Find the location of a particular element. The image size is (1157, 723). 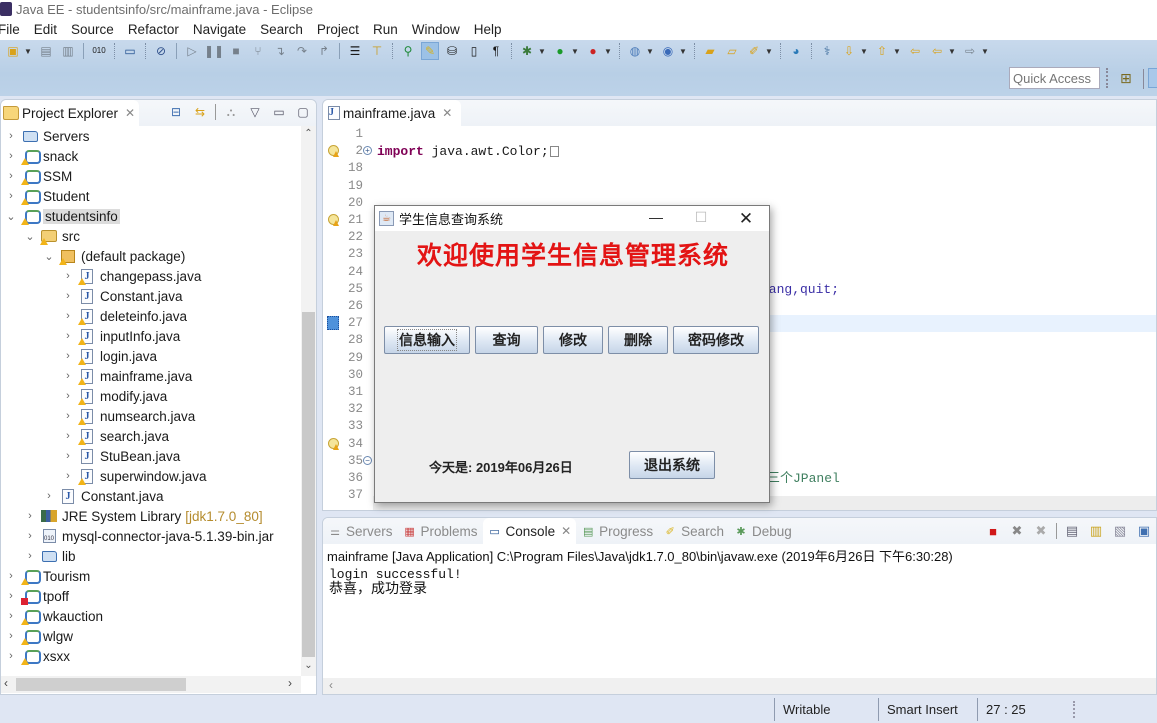

tab-servers: ⚌ Servers is located at coordinates (360, 531).